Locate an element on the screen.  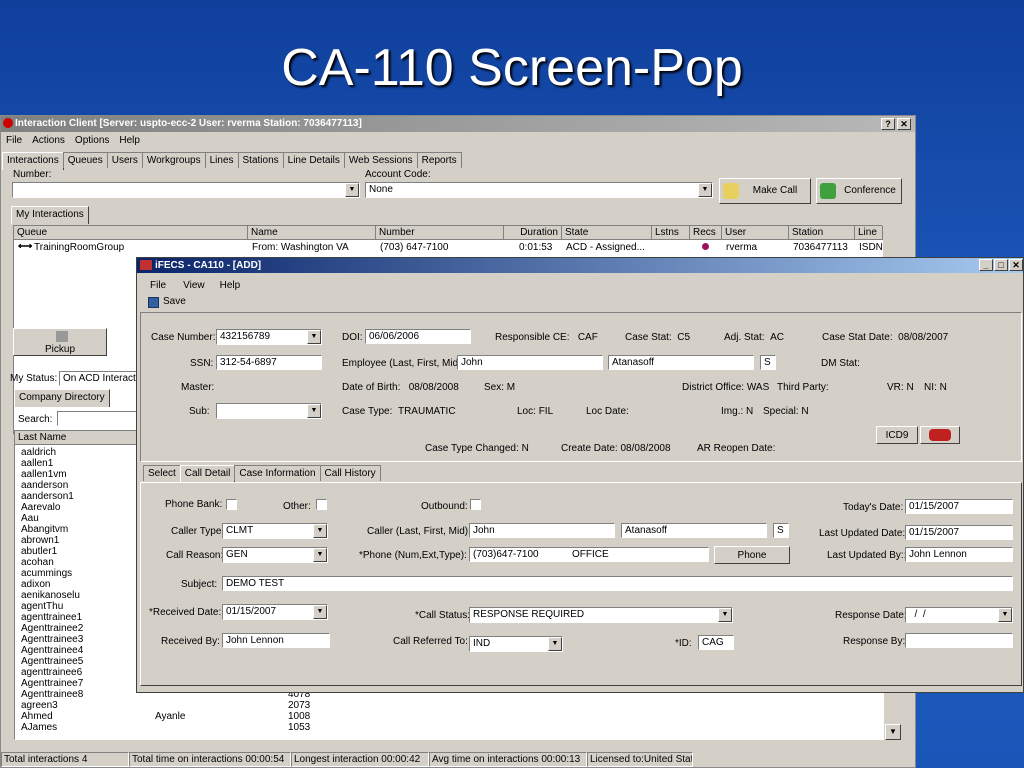
list-item: Agenttrainee2 is located at coordinates (80, 628).